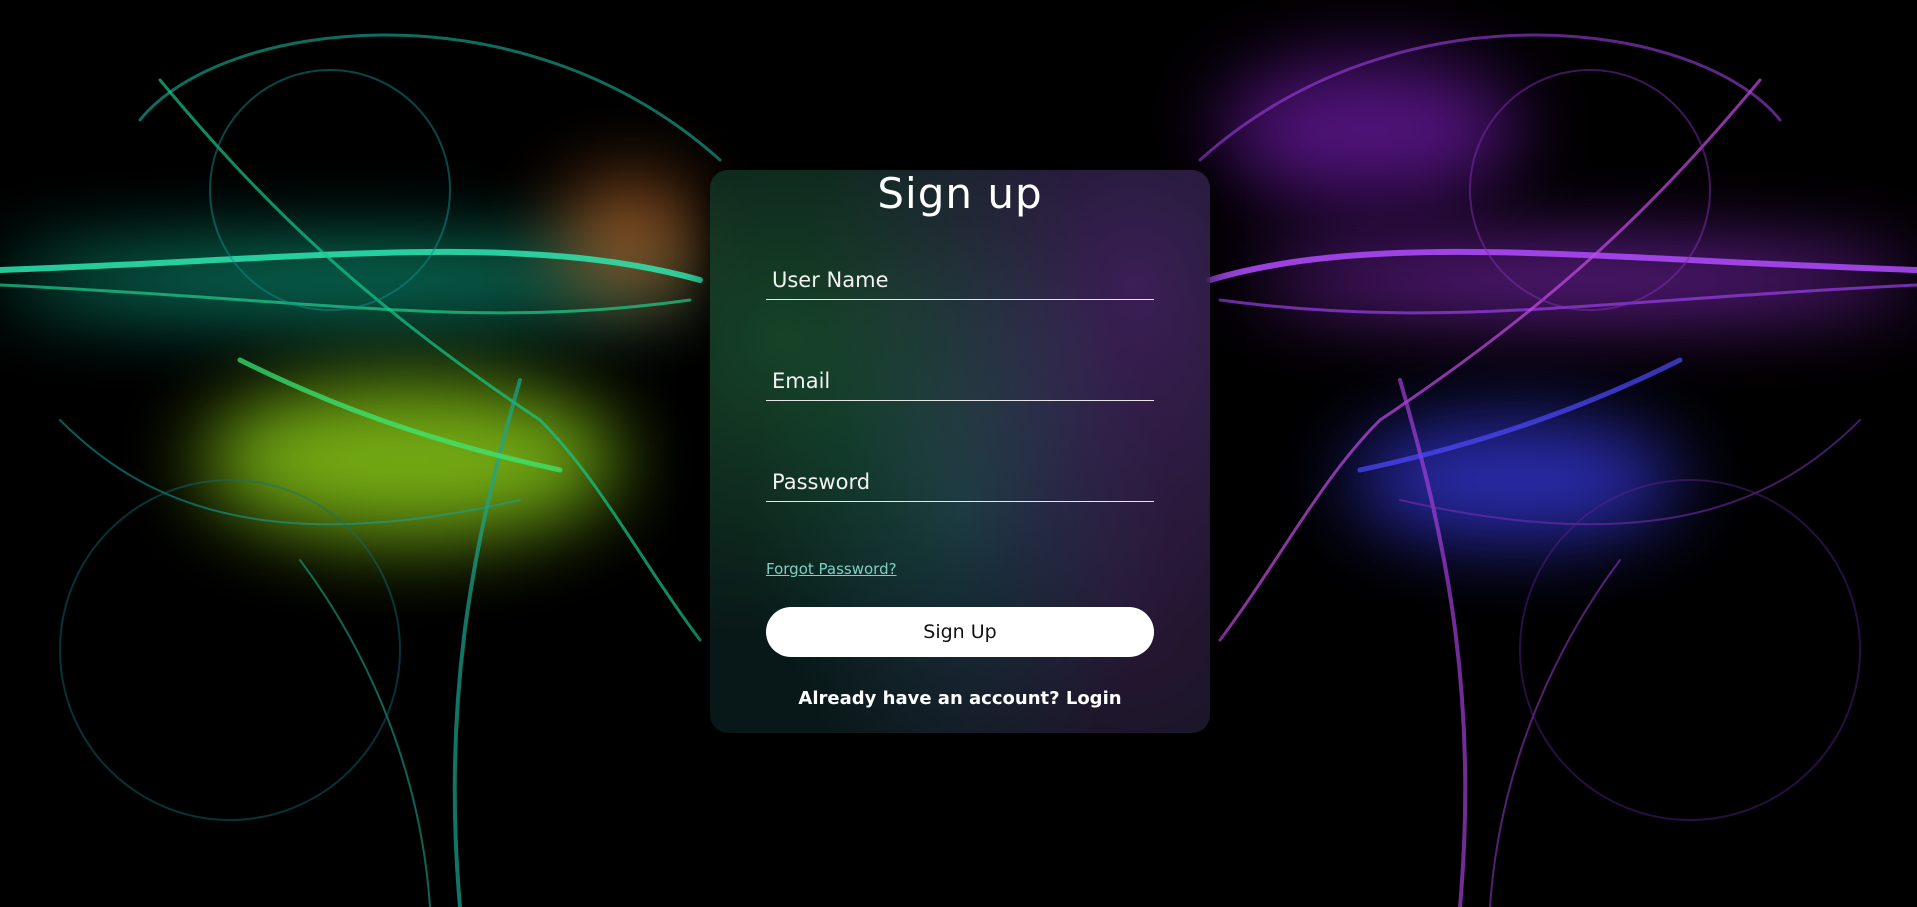 This screenshot has height=907, width=1917. Describe the element at coordinates (960, 632) in the screenshot. I see `sign-up-button: Sign Up` at that location.